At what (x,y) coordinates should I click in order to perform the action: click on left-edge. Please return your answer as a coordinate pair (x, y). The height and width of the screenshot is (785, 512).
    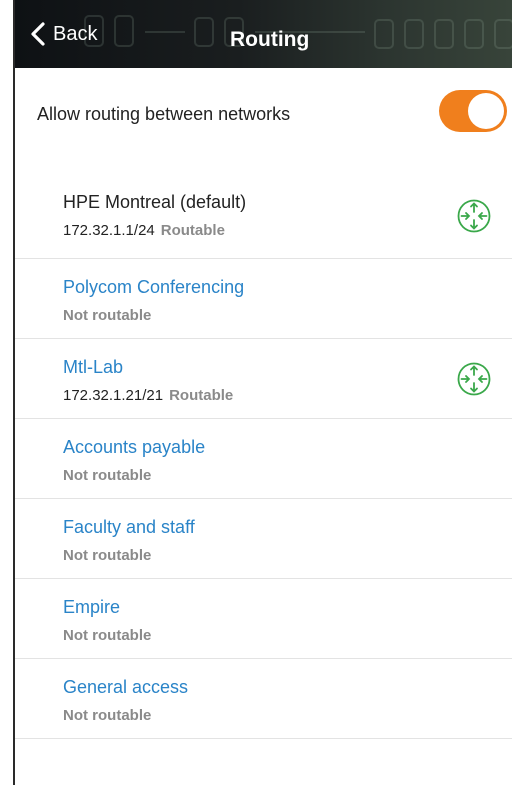
    Looking at the image, I should click on (7, 392).